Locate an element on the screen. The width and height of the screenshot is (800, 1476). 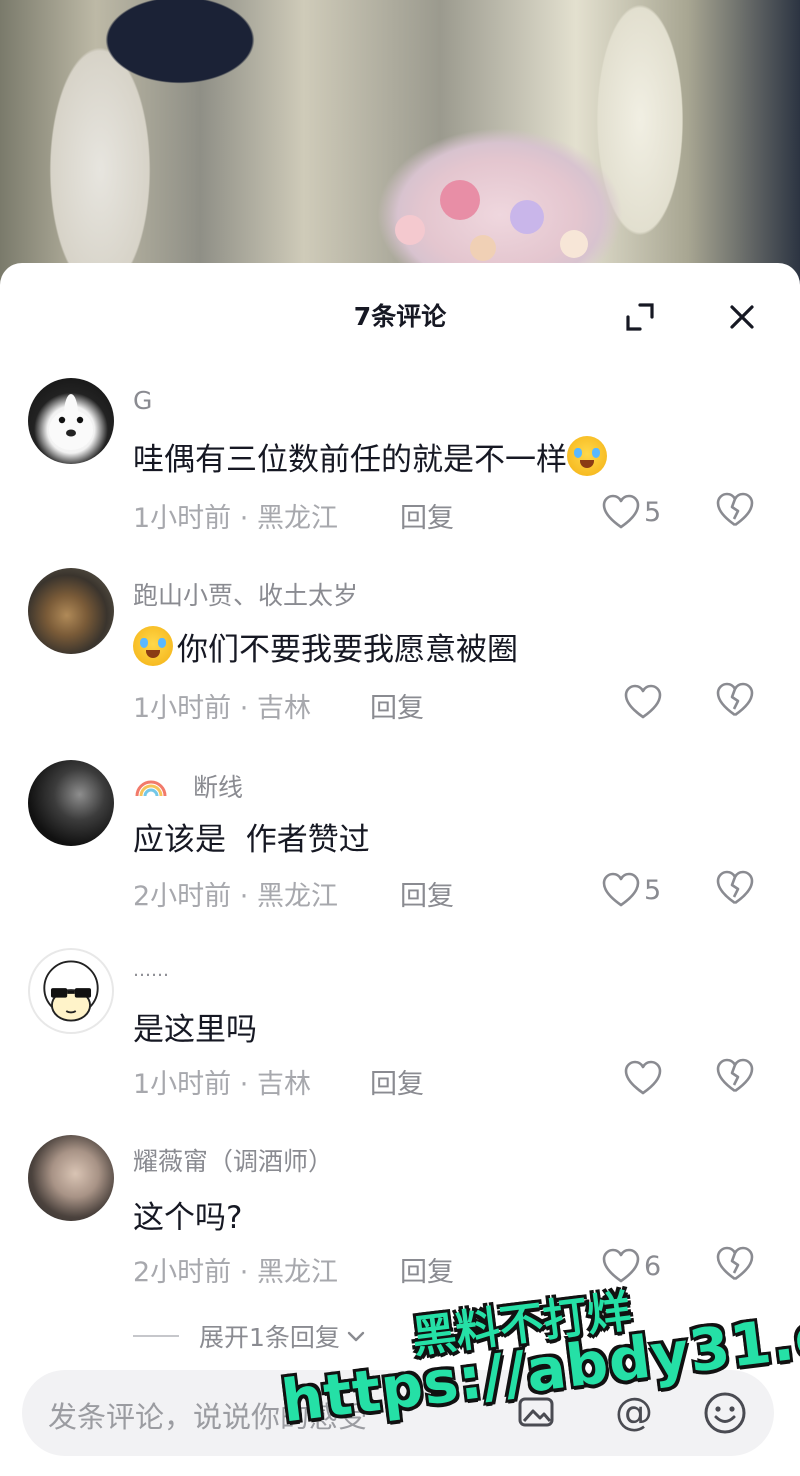
comment-username-text: 断线 is located at coordinates (218, 787).